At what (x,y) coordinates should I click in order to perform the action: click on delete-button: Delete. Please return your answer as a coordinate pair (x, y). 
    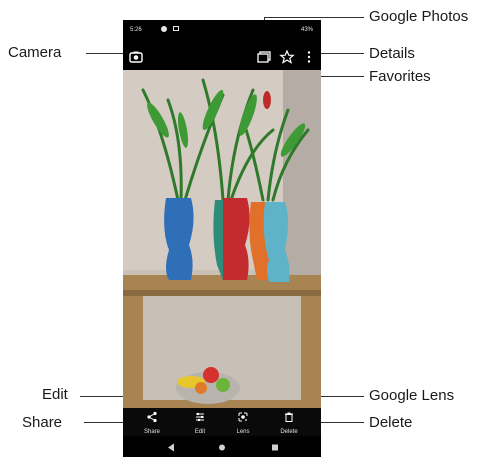
    Looking at the image, I should click on (289, 423).